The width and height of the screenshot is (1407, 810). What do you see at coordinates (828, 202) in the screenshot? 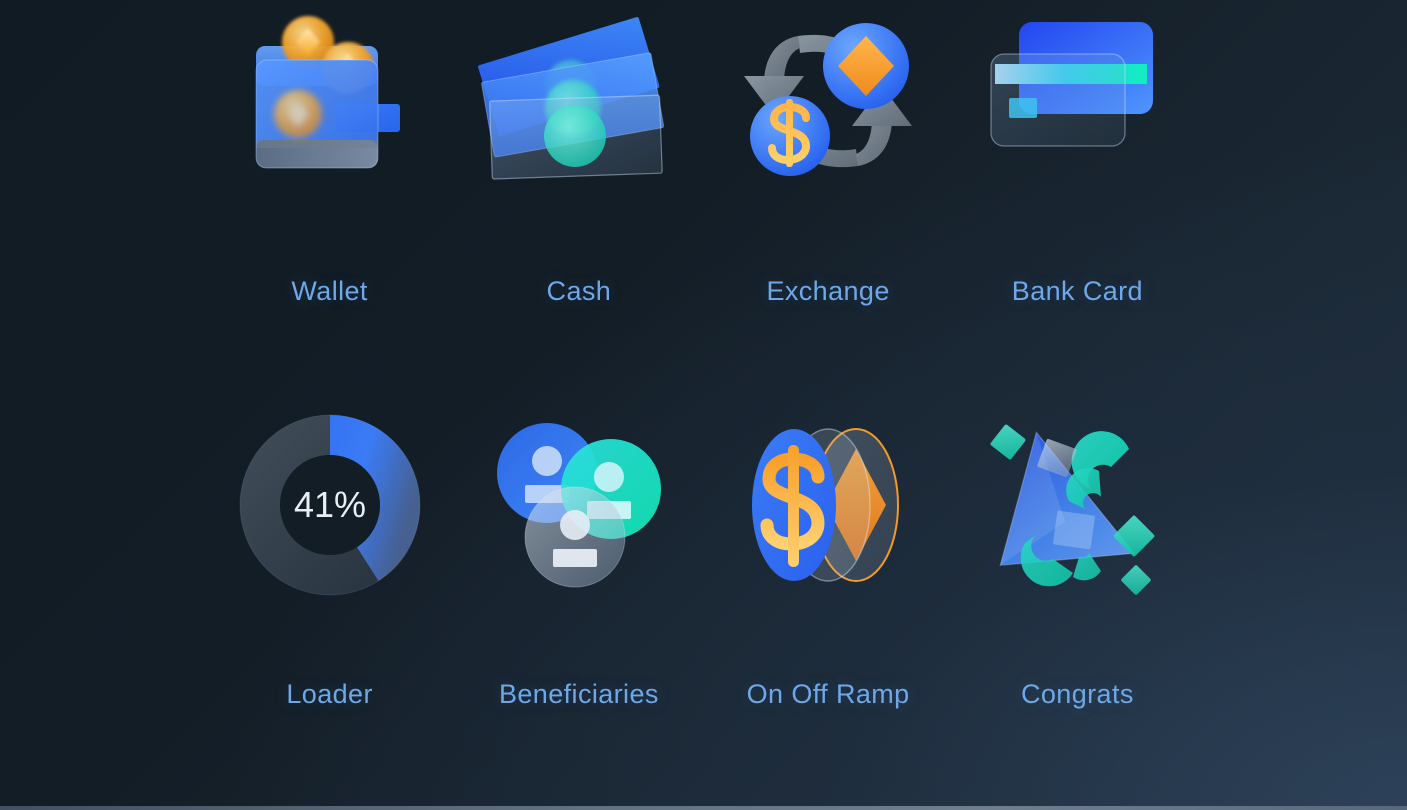
I see `icon-cell-exchange: Exchange` at bounding box center [828, 202].